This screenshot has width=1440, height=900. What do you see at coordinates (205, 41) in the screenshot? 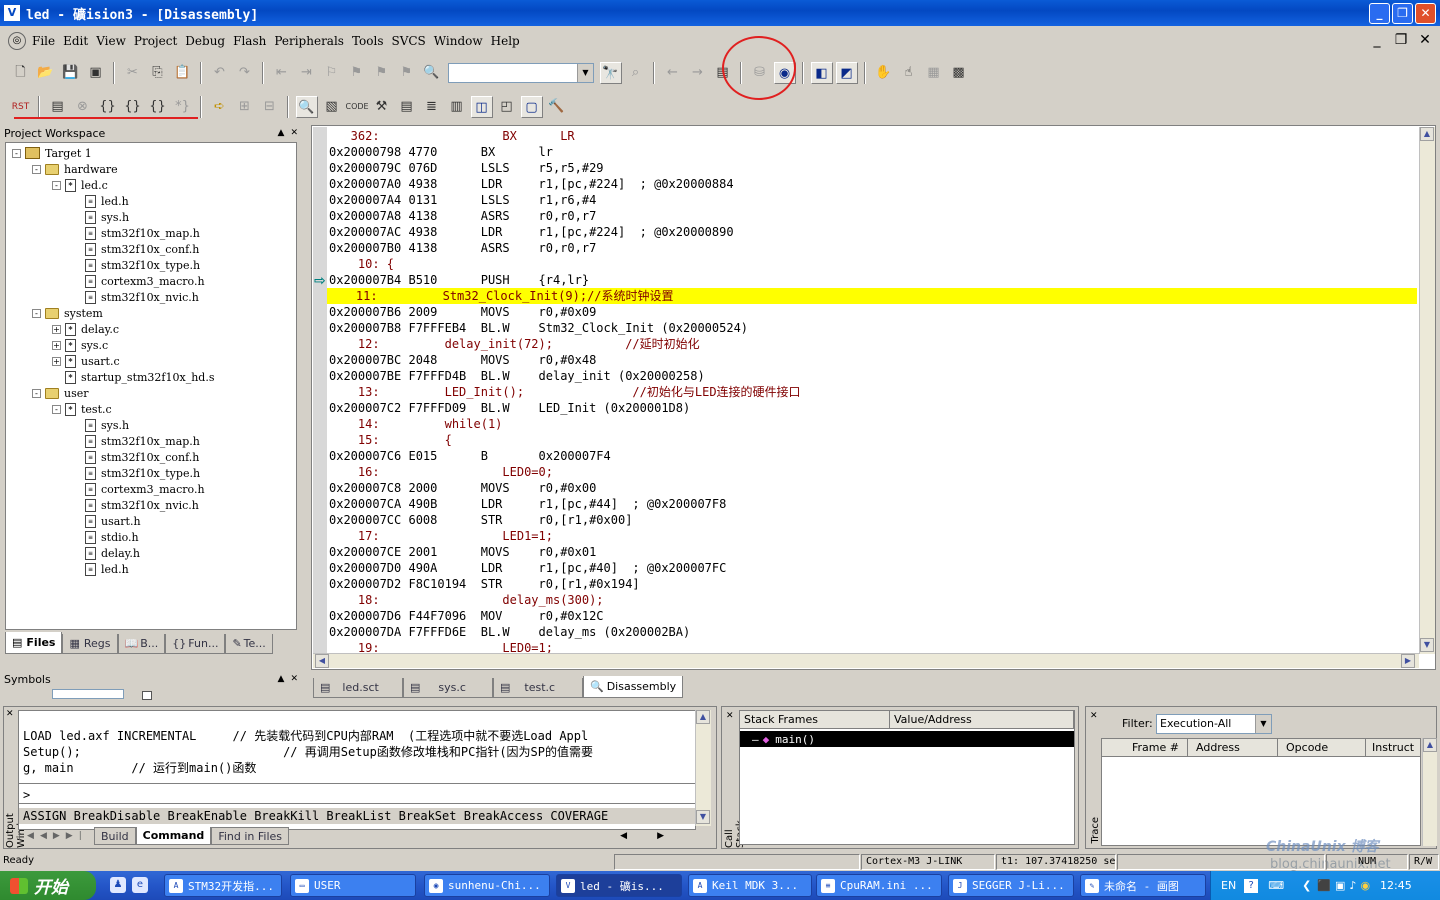
I see `menu-debug: Debug` at bounding box center [205, 41].